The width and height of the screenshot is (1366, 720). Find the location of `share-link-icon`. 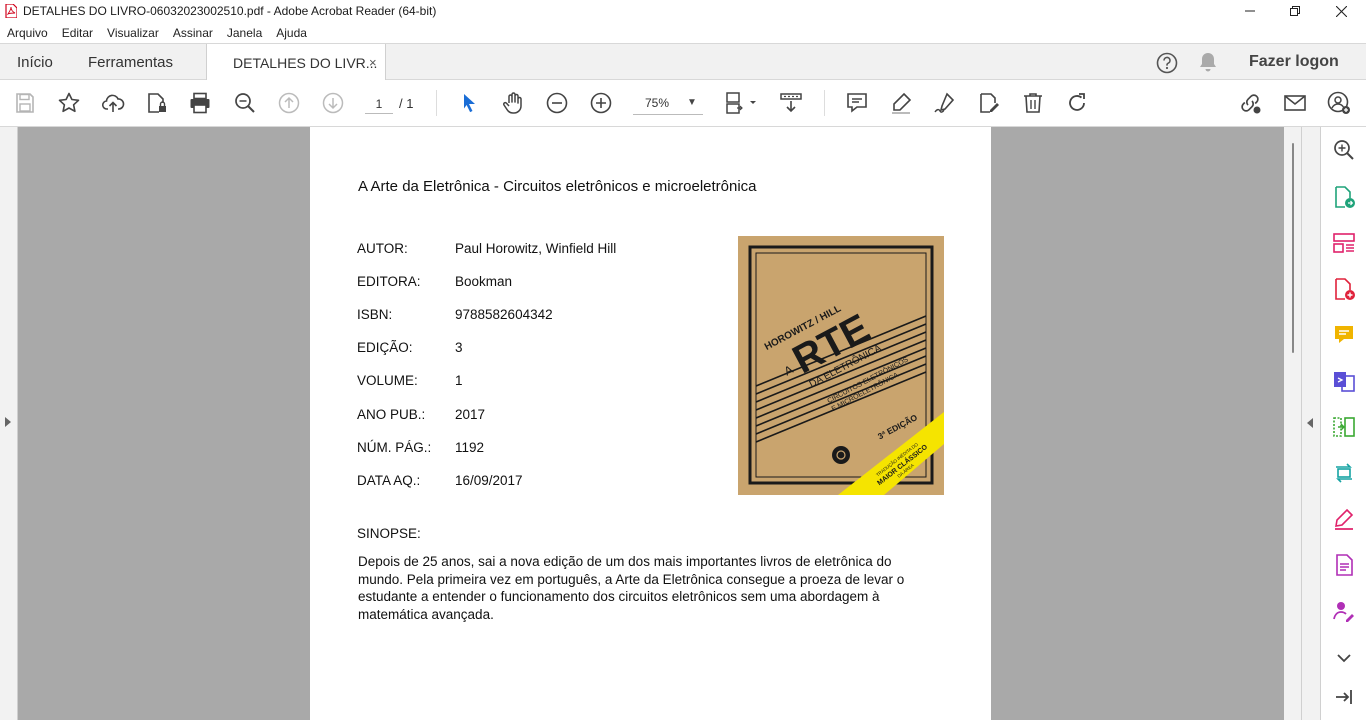

share-link-icon is located at coordinates (1251, 104).